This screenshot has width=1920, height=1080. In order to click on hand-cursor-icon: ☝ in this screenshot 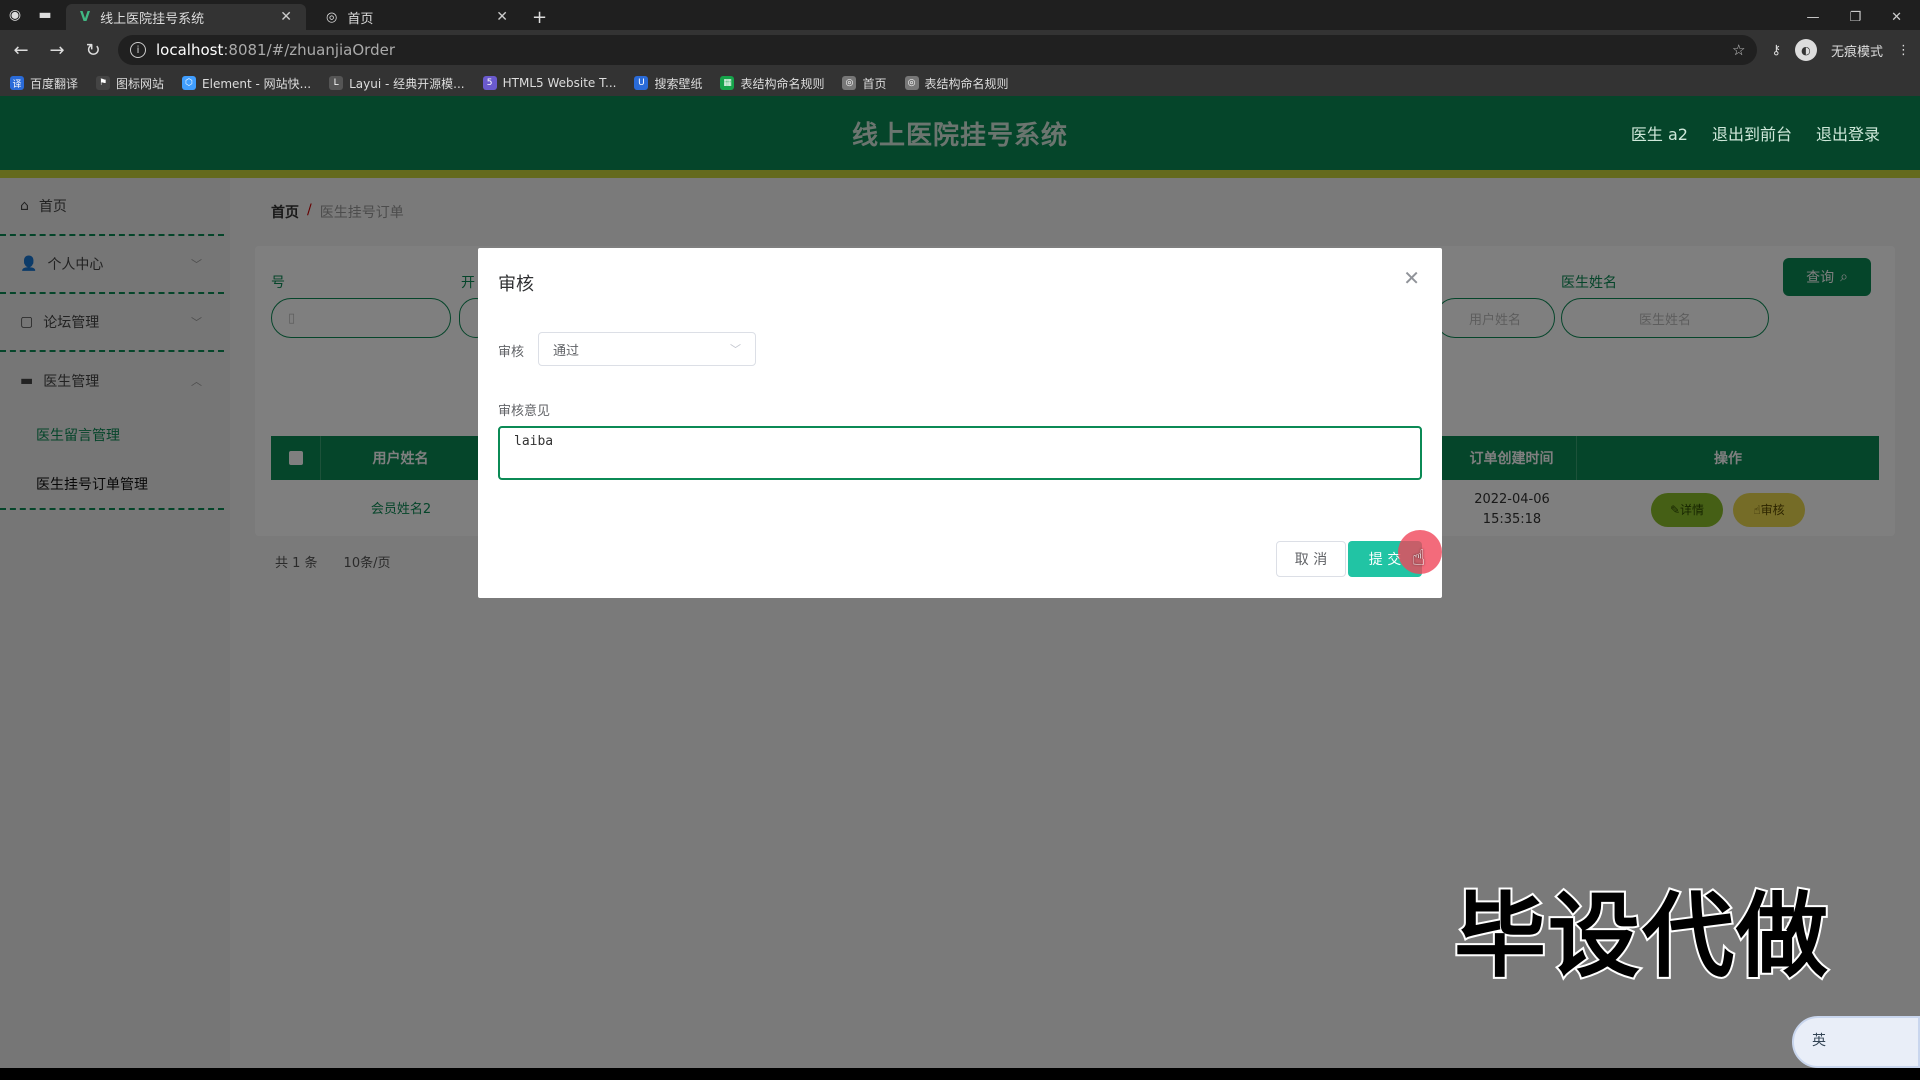, I will do `click(1419, 558)`.